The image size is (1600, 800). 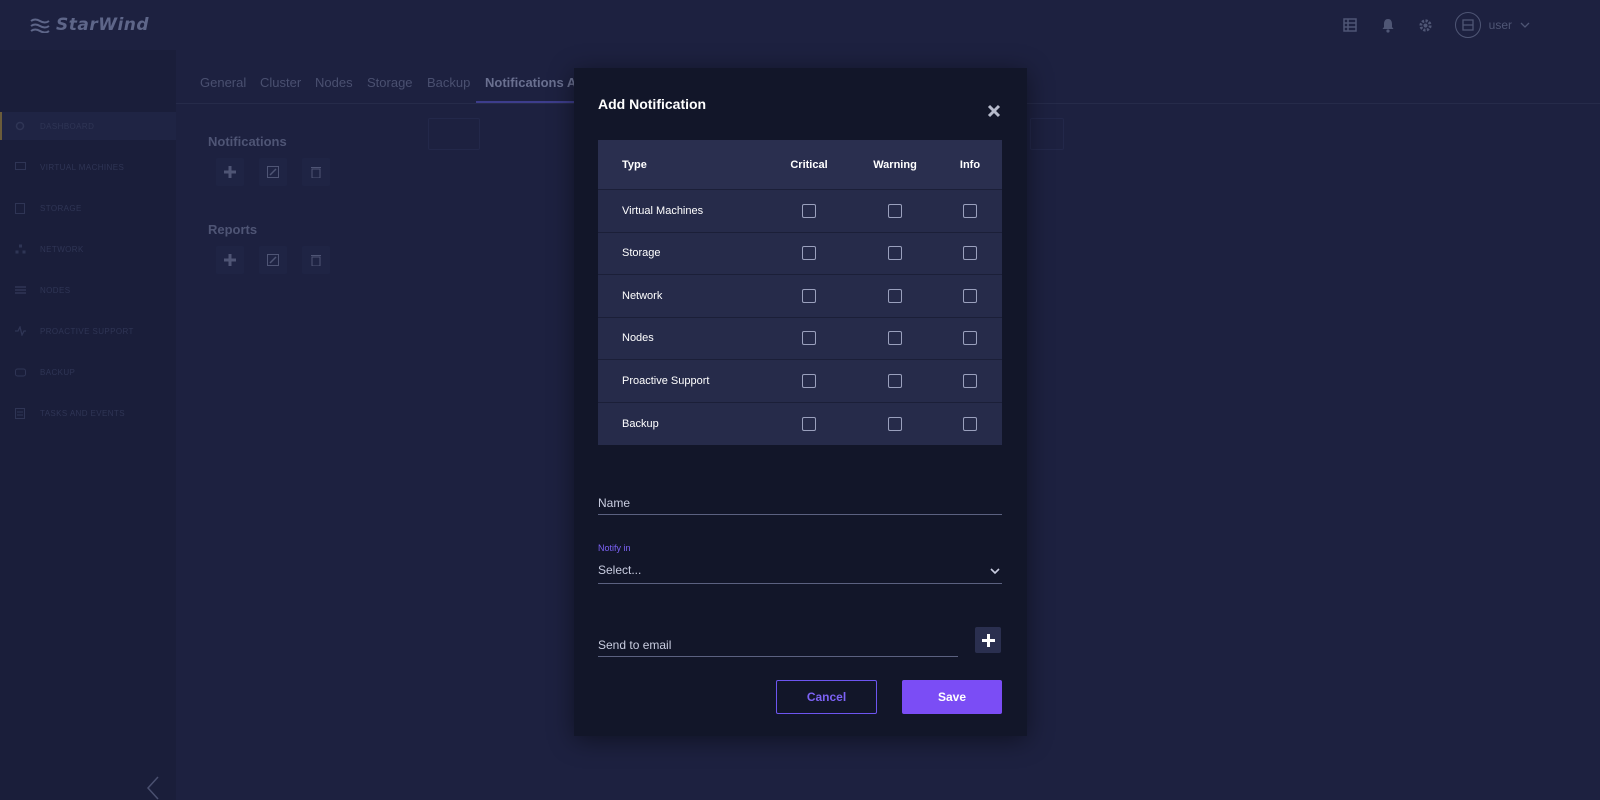 I want to click on row-type-label: Network, so click(x=642, y=295).